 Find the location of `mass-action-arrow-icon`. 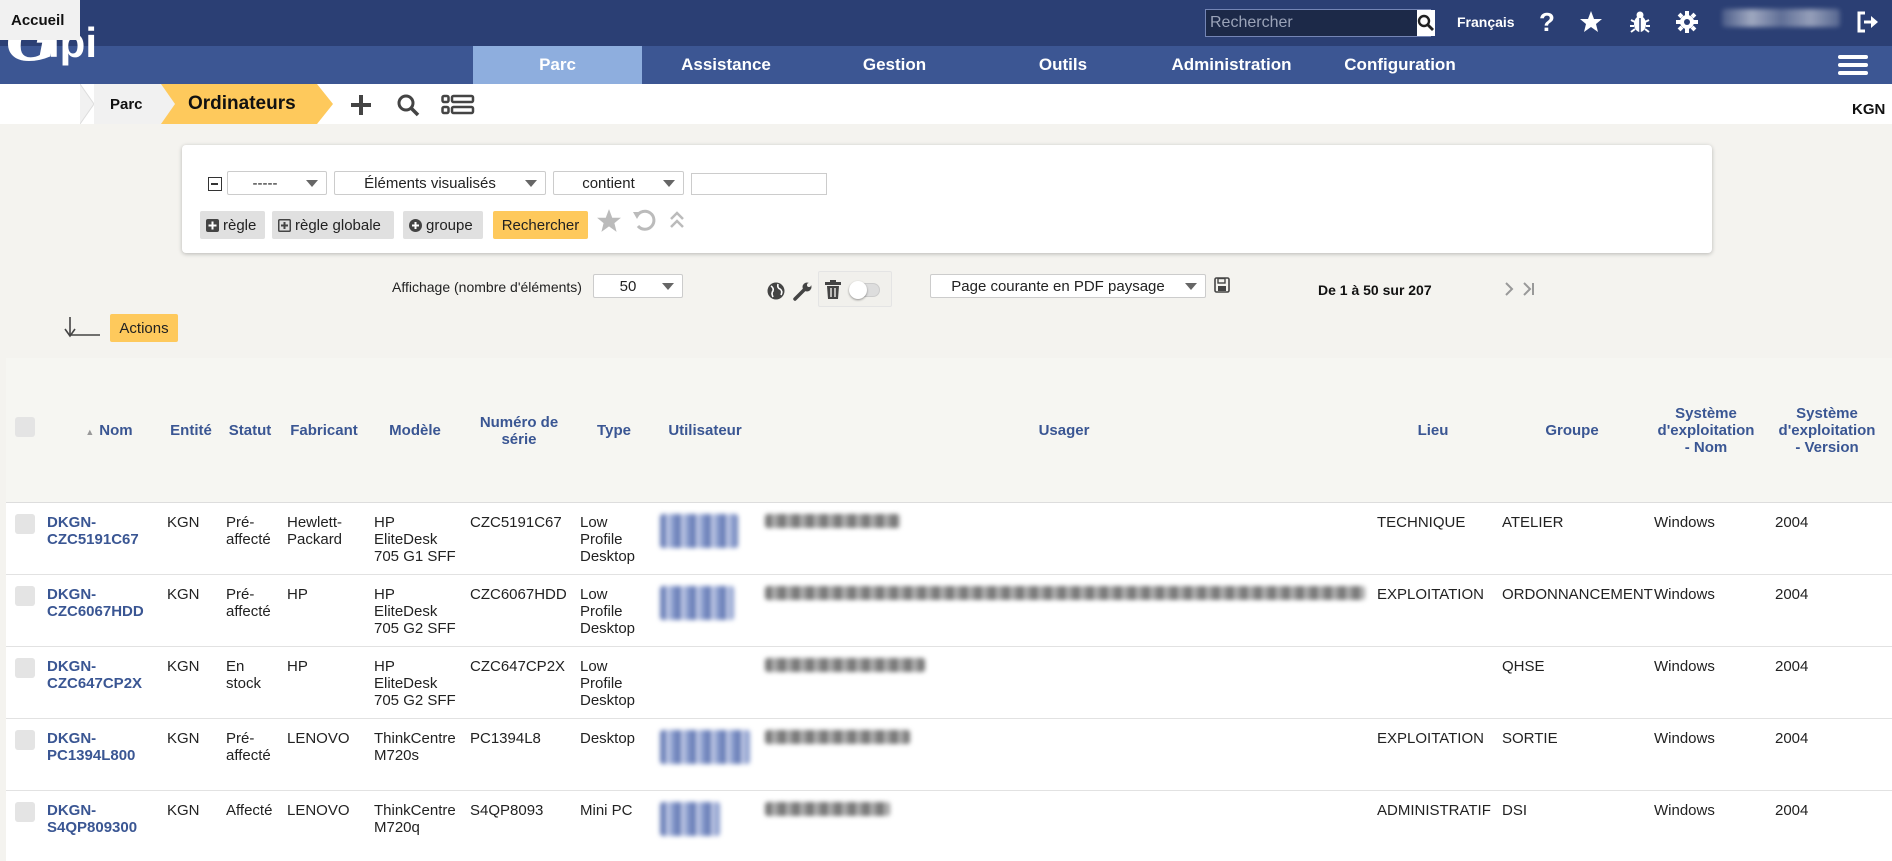

mass-action-arrow-icon is located at coordinates (82, 329).